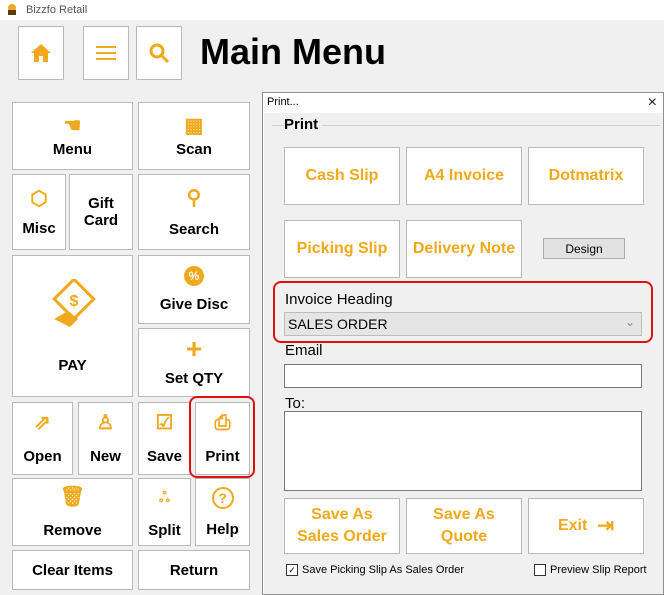 Image resolution: width=664 pixels, height=595 pixels. I want to click on home-button, so click(41, 53).